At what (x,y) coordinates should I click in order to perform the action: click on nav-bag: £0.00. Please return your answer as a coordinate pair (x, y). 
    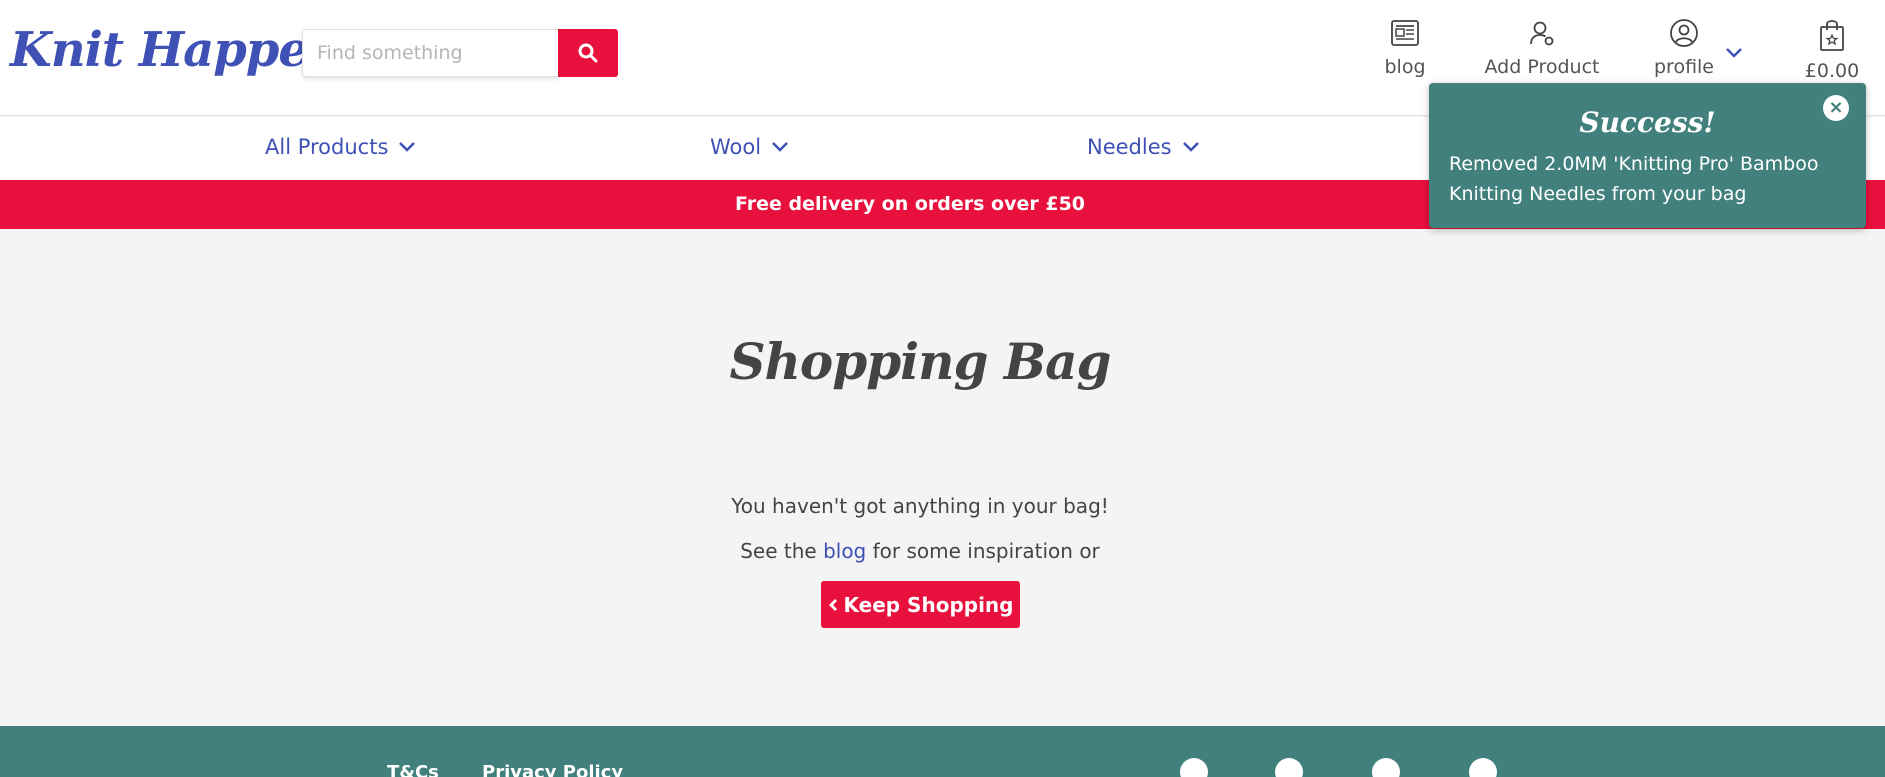
    Looking at the image, I should click on (1832, 50).